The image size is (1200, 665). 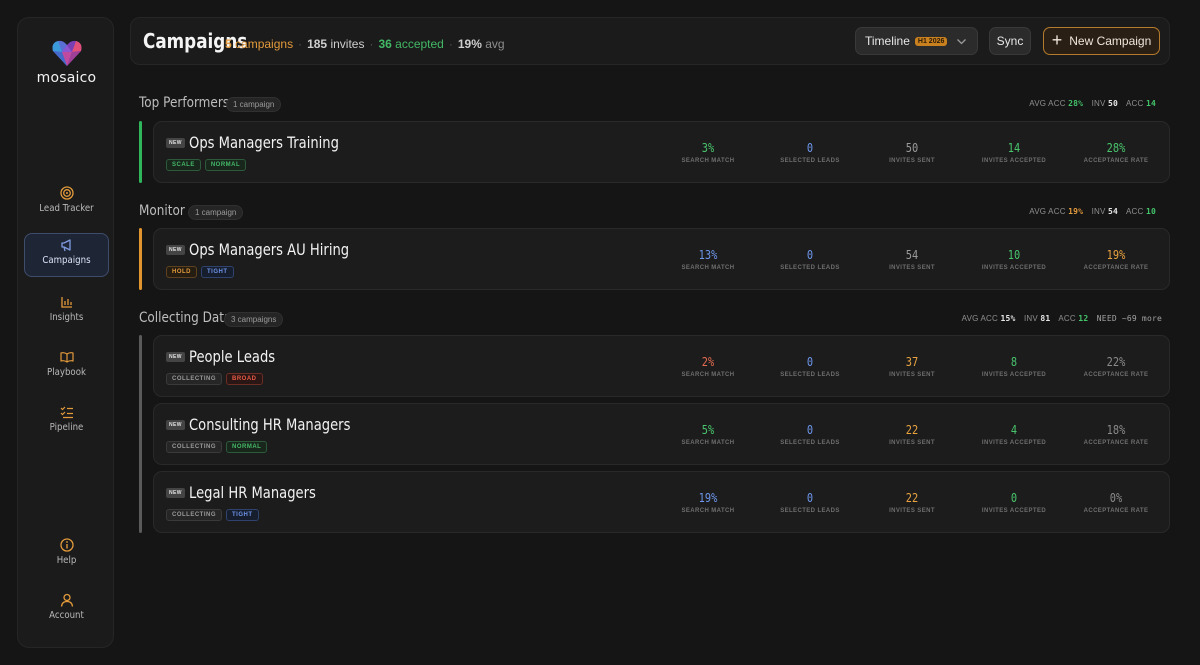 I want to click on sidebar-item-account: Account, so click(x=66, y=610).